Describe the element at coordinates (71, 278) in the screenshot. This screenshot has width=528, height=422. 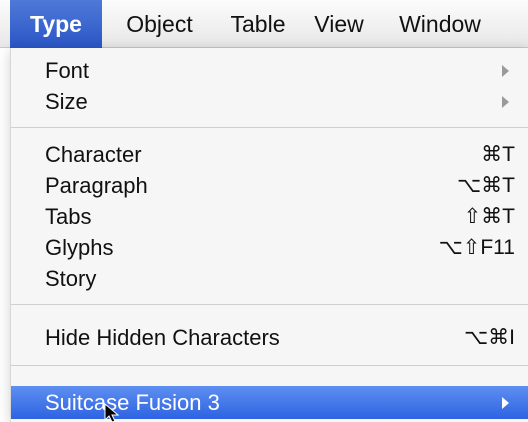
I see `menu-item-label: Story` at that location.